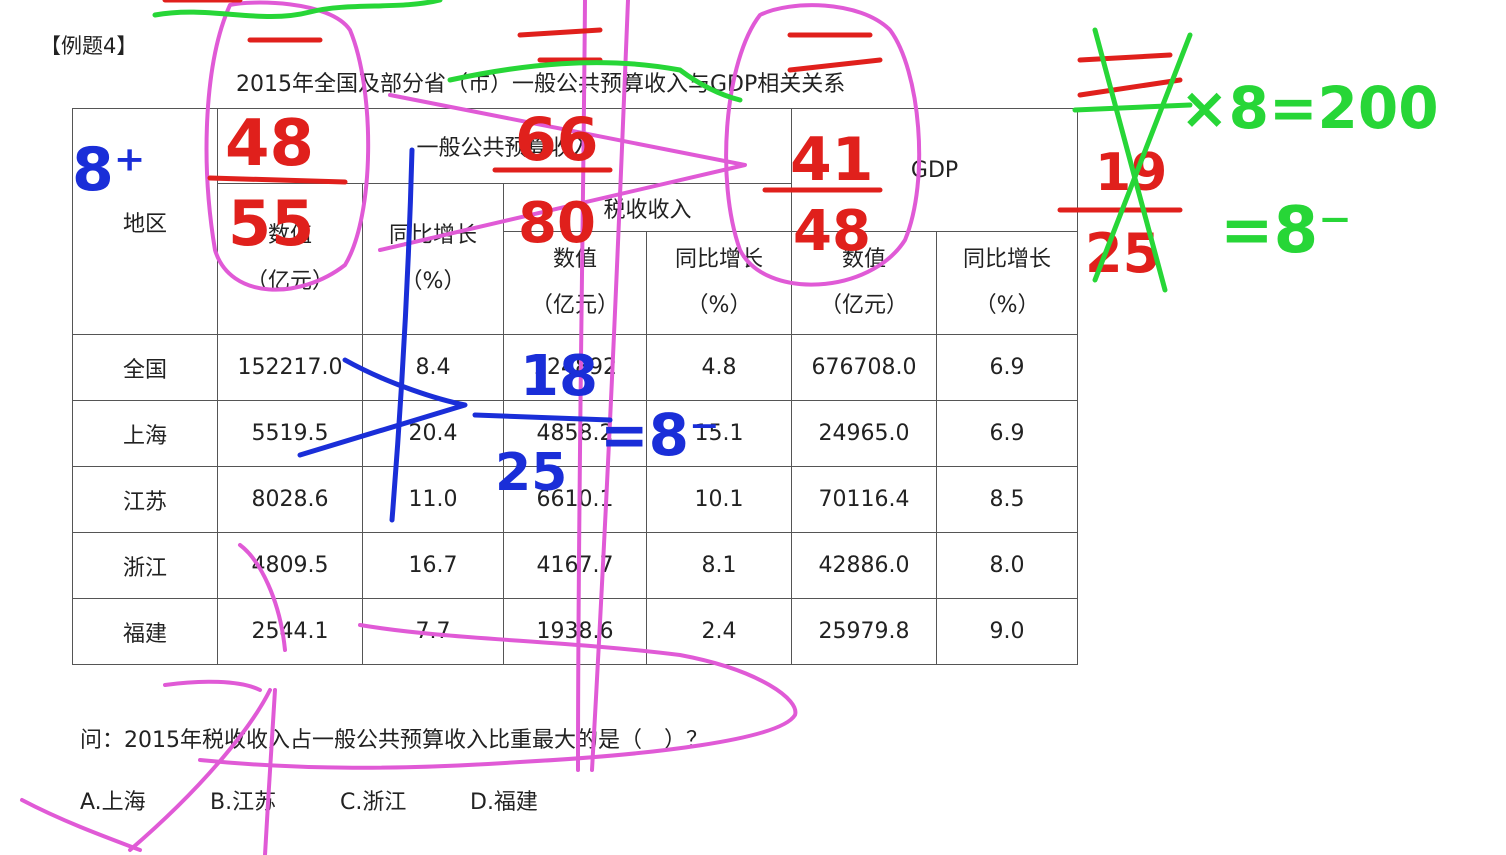 This screenshot has width=1506, height=855. I want to click on cell-tax-growth: 10.1, so click(719, 499).